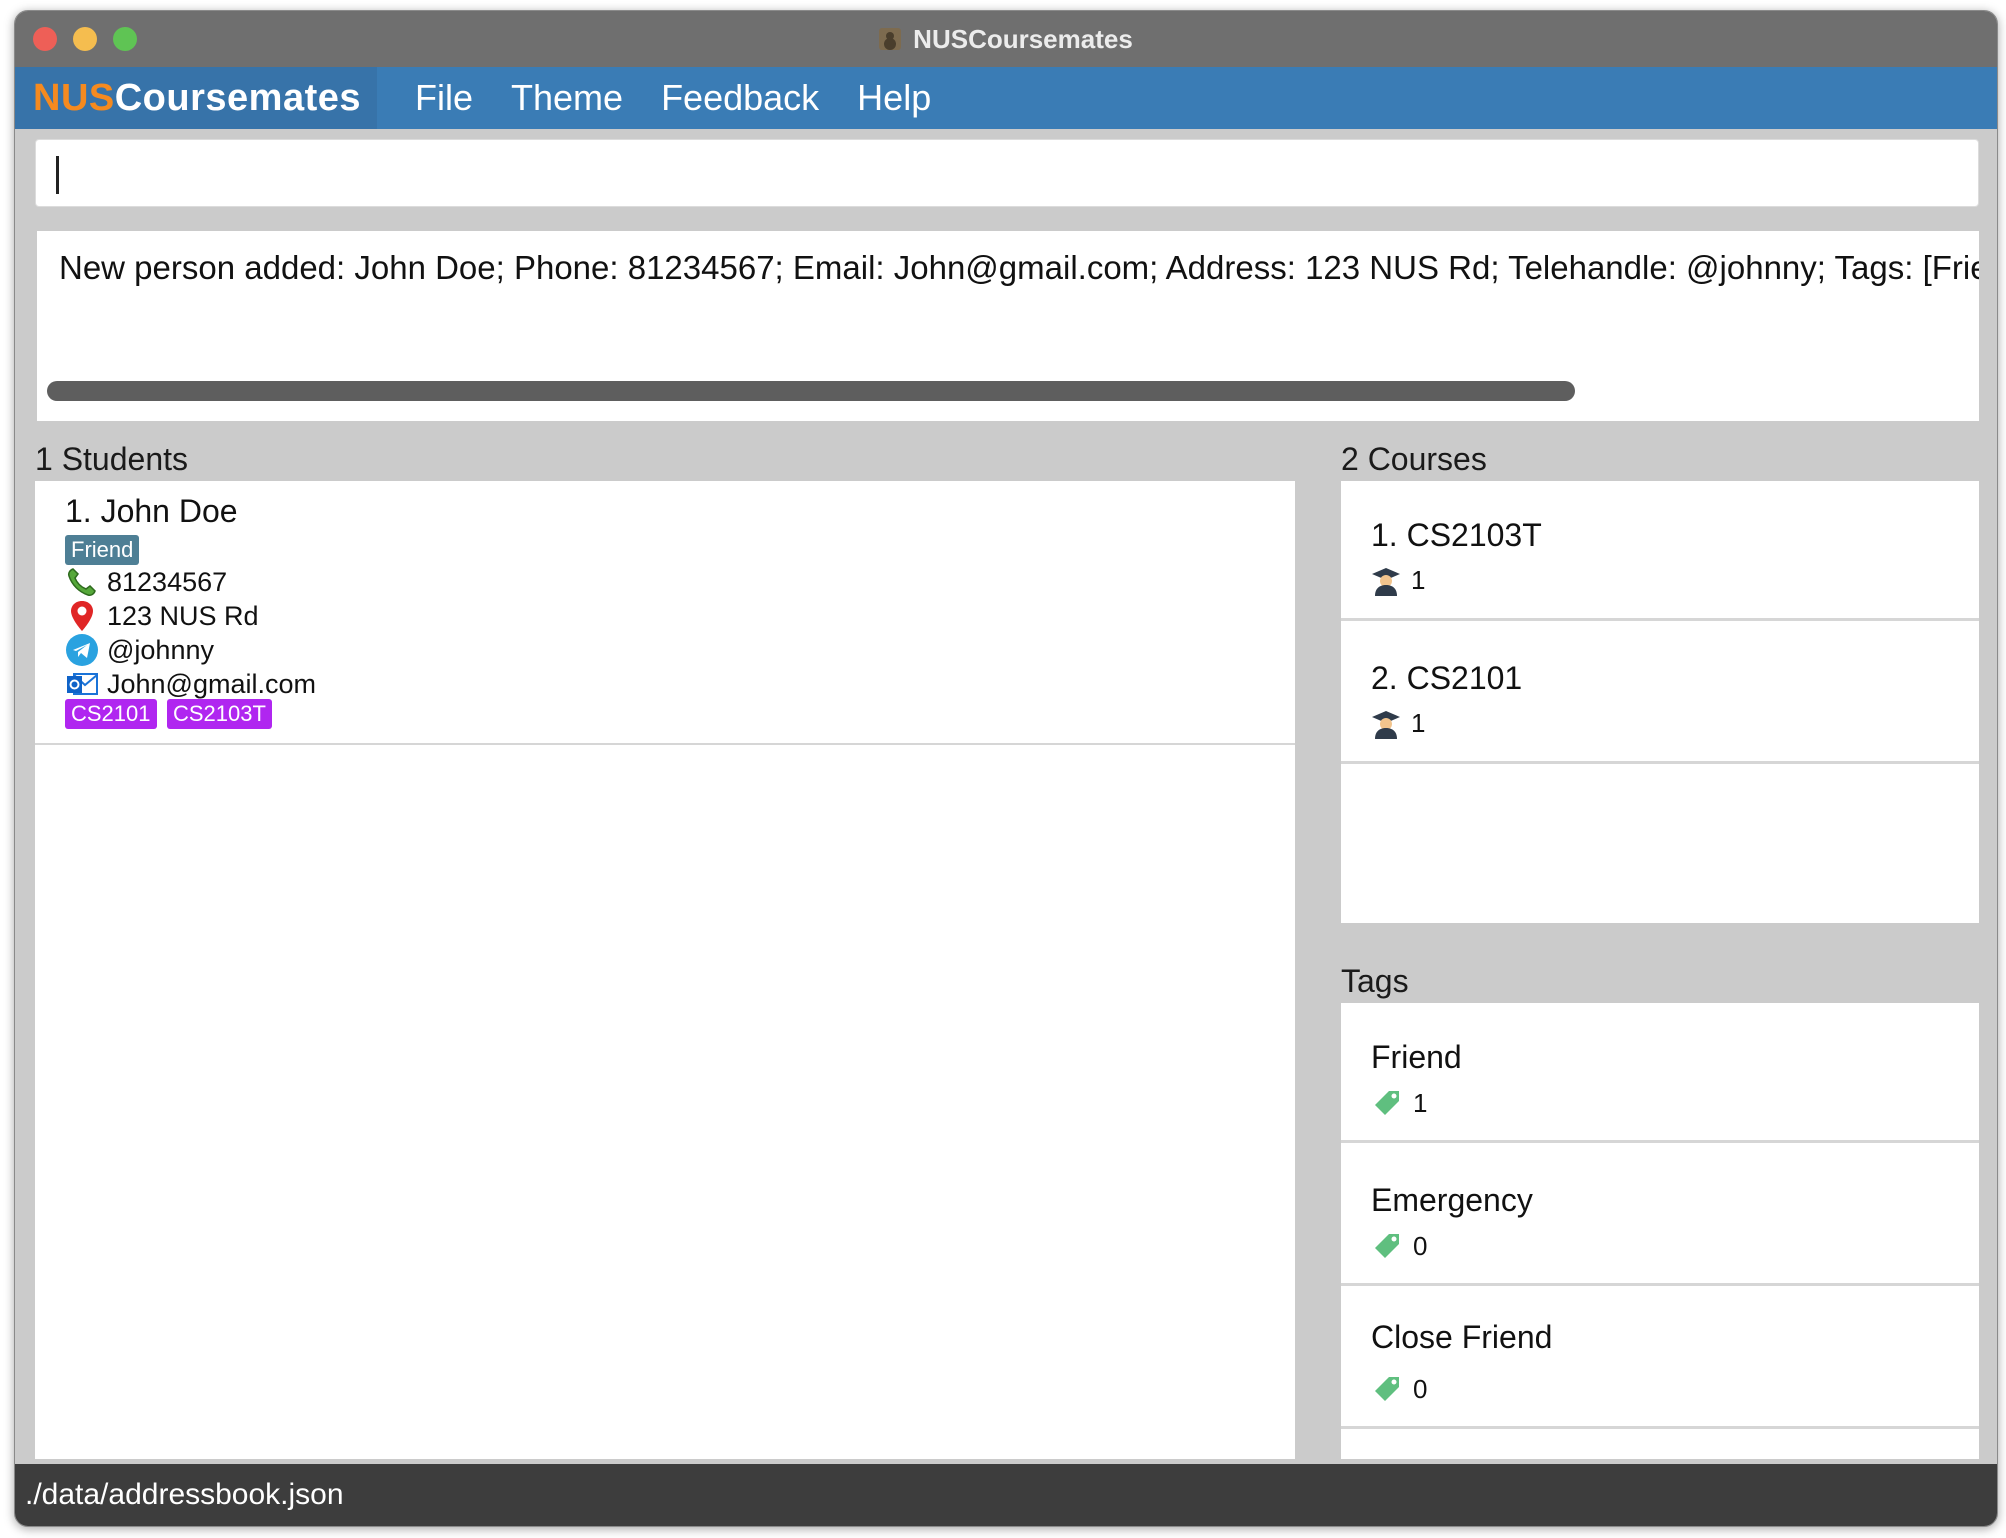  Describe the element at coordinates (82, 582) in the screenshot. I see `phone-icon` at that location.